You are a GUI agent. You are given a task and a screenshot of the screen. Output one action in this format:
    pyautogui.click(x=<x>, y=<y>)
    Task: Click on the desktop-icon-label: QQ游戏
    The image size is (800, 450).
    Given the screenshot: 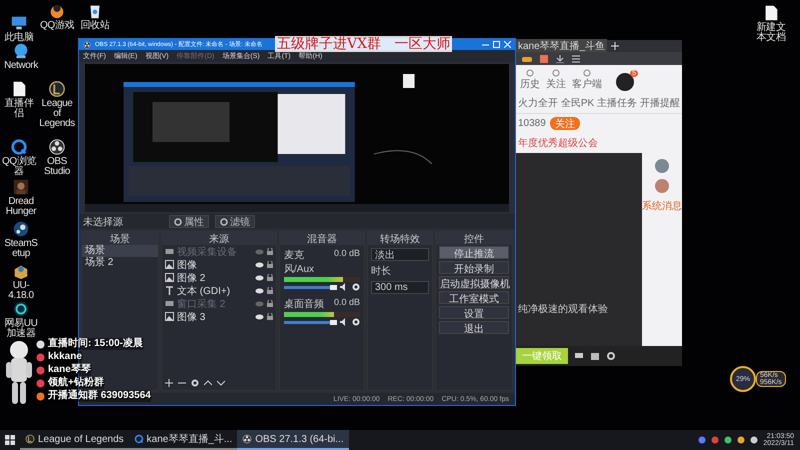 What is the action you would take?
    pyautogui.click(x=57, y=26)
    